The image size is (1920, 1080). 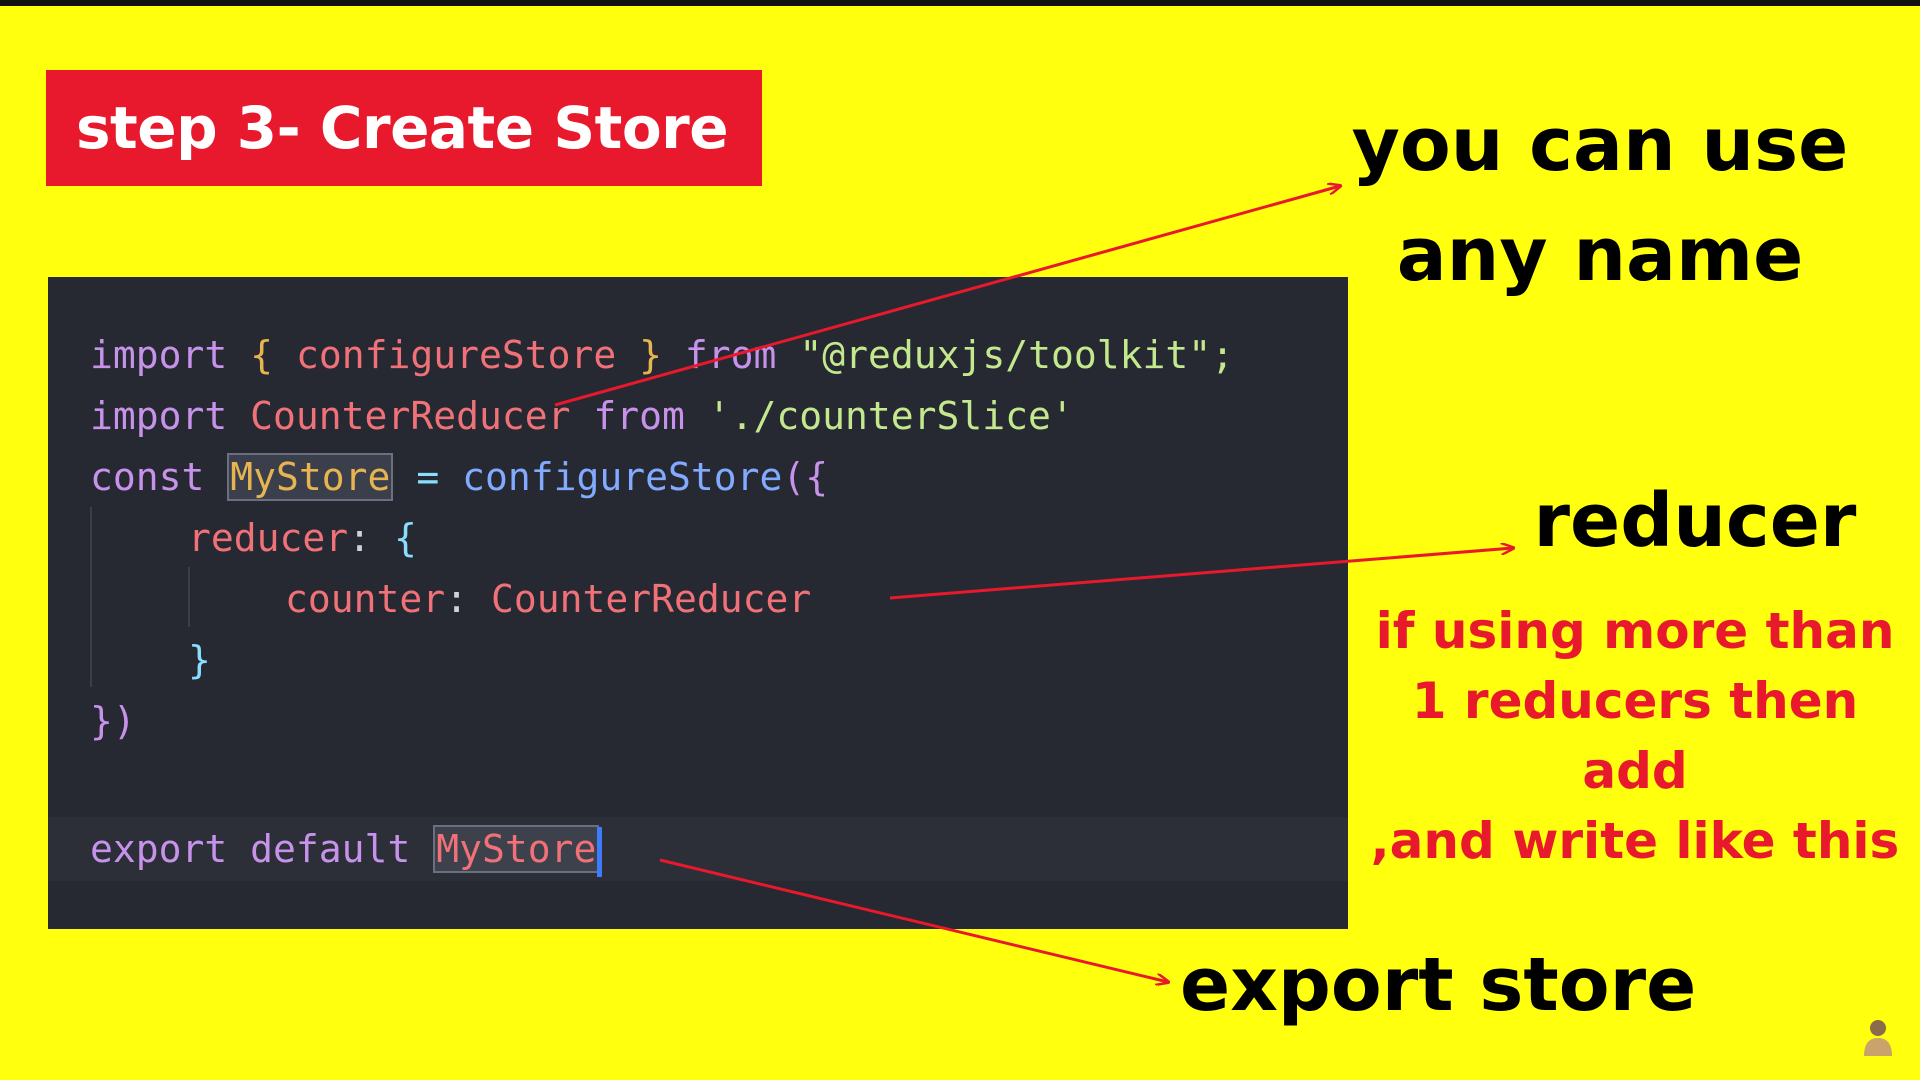 What do you see at coordinates (913, 920) in the screenshot?
I see `arrow-export` at bounding box center [913, 920].